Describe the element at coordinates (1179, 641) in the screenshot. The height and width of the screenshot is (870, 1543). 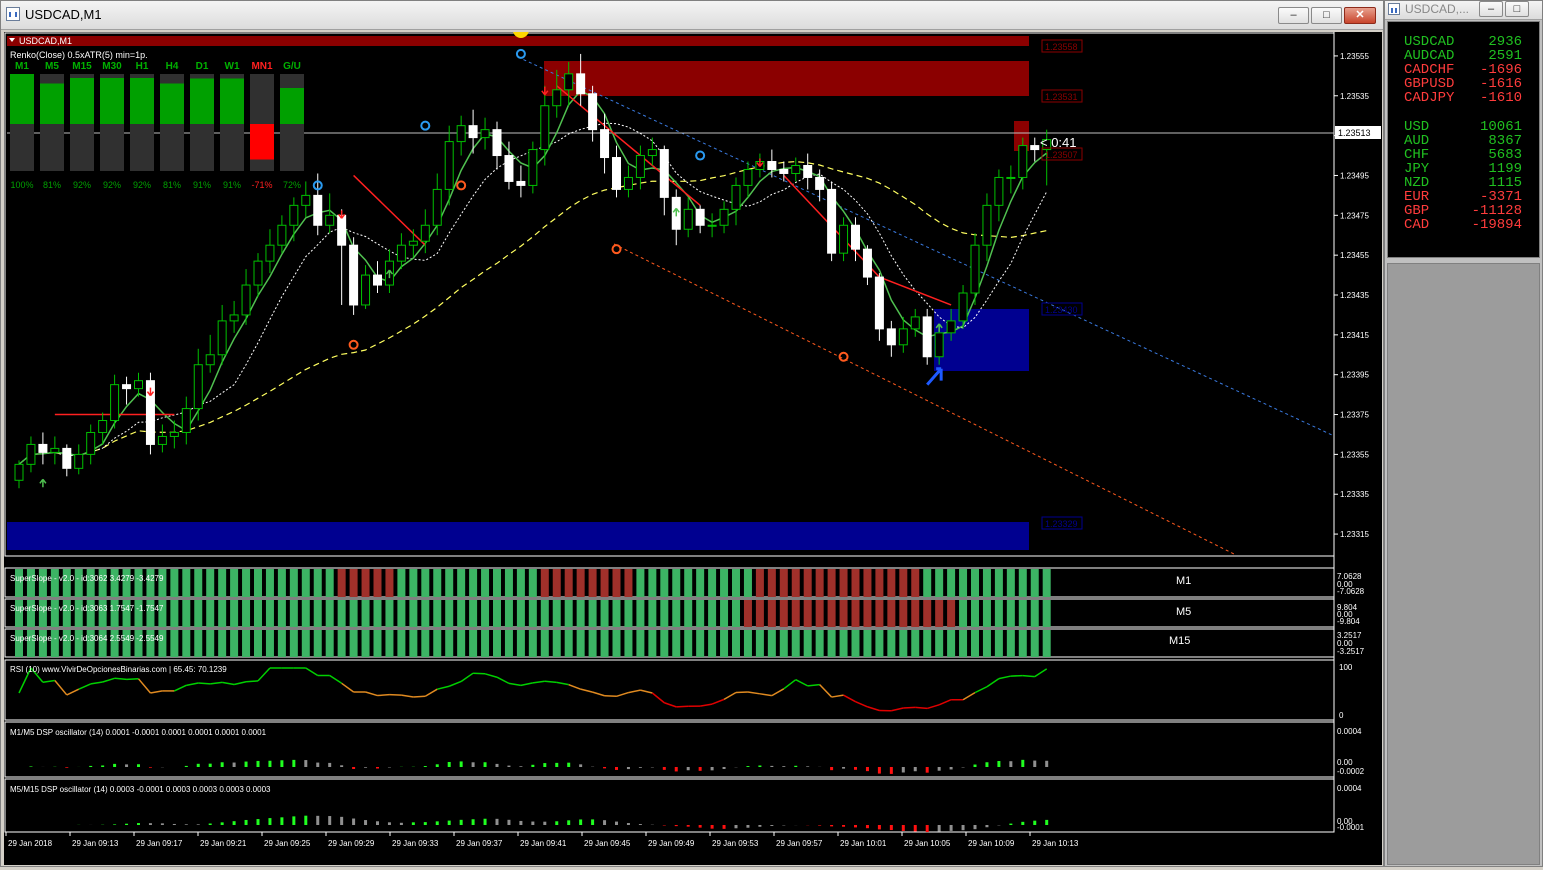
I see `ss3-tf: M15` at that location.